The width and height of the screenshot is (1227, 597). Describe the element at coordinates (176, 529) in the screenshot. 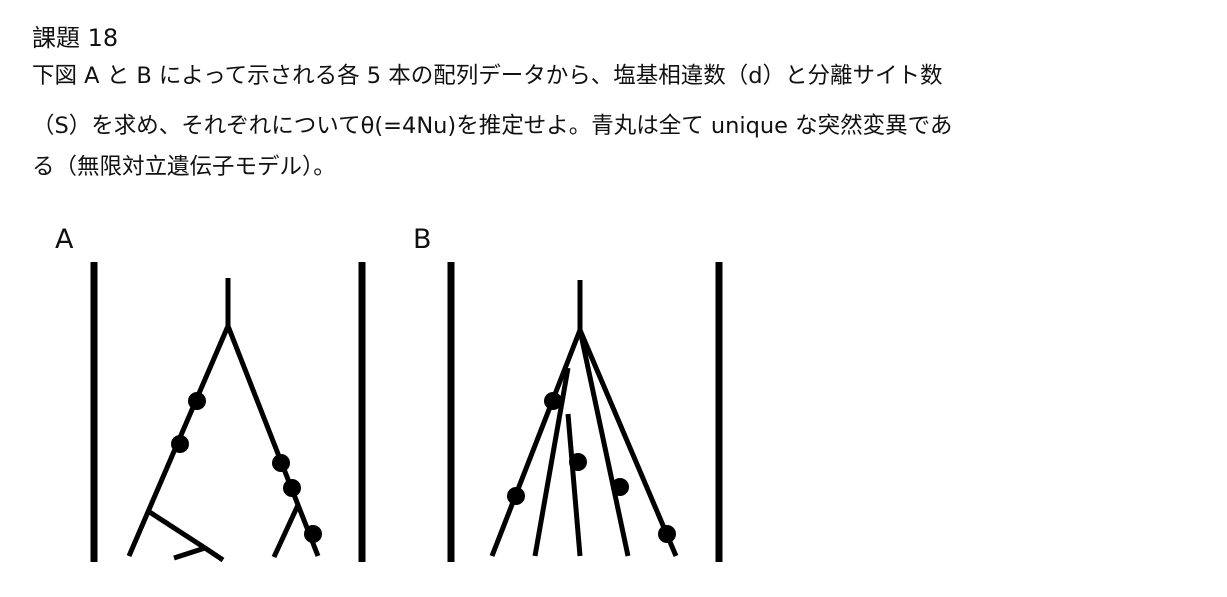

I see `panel-a-subclade-branch` at that location.